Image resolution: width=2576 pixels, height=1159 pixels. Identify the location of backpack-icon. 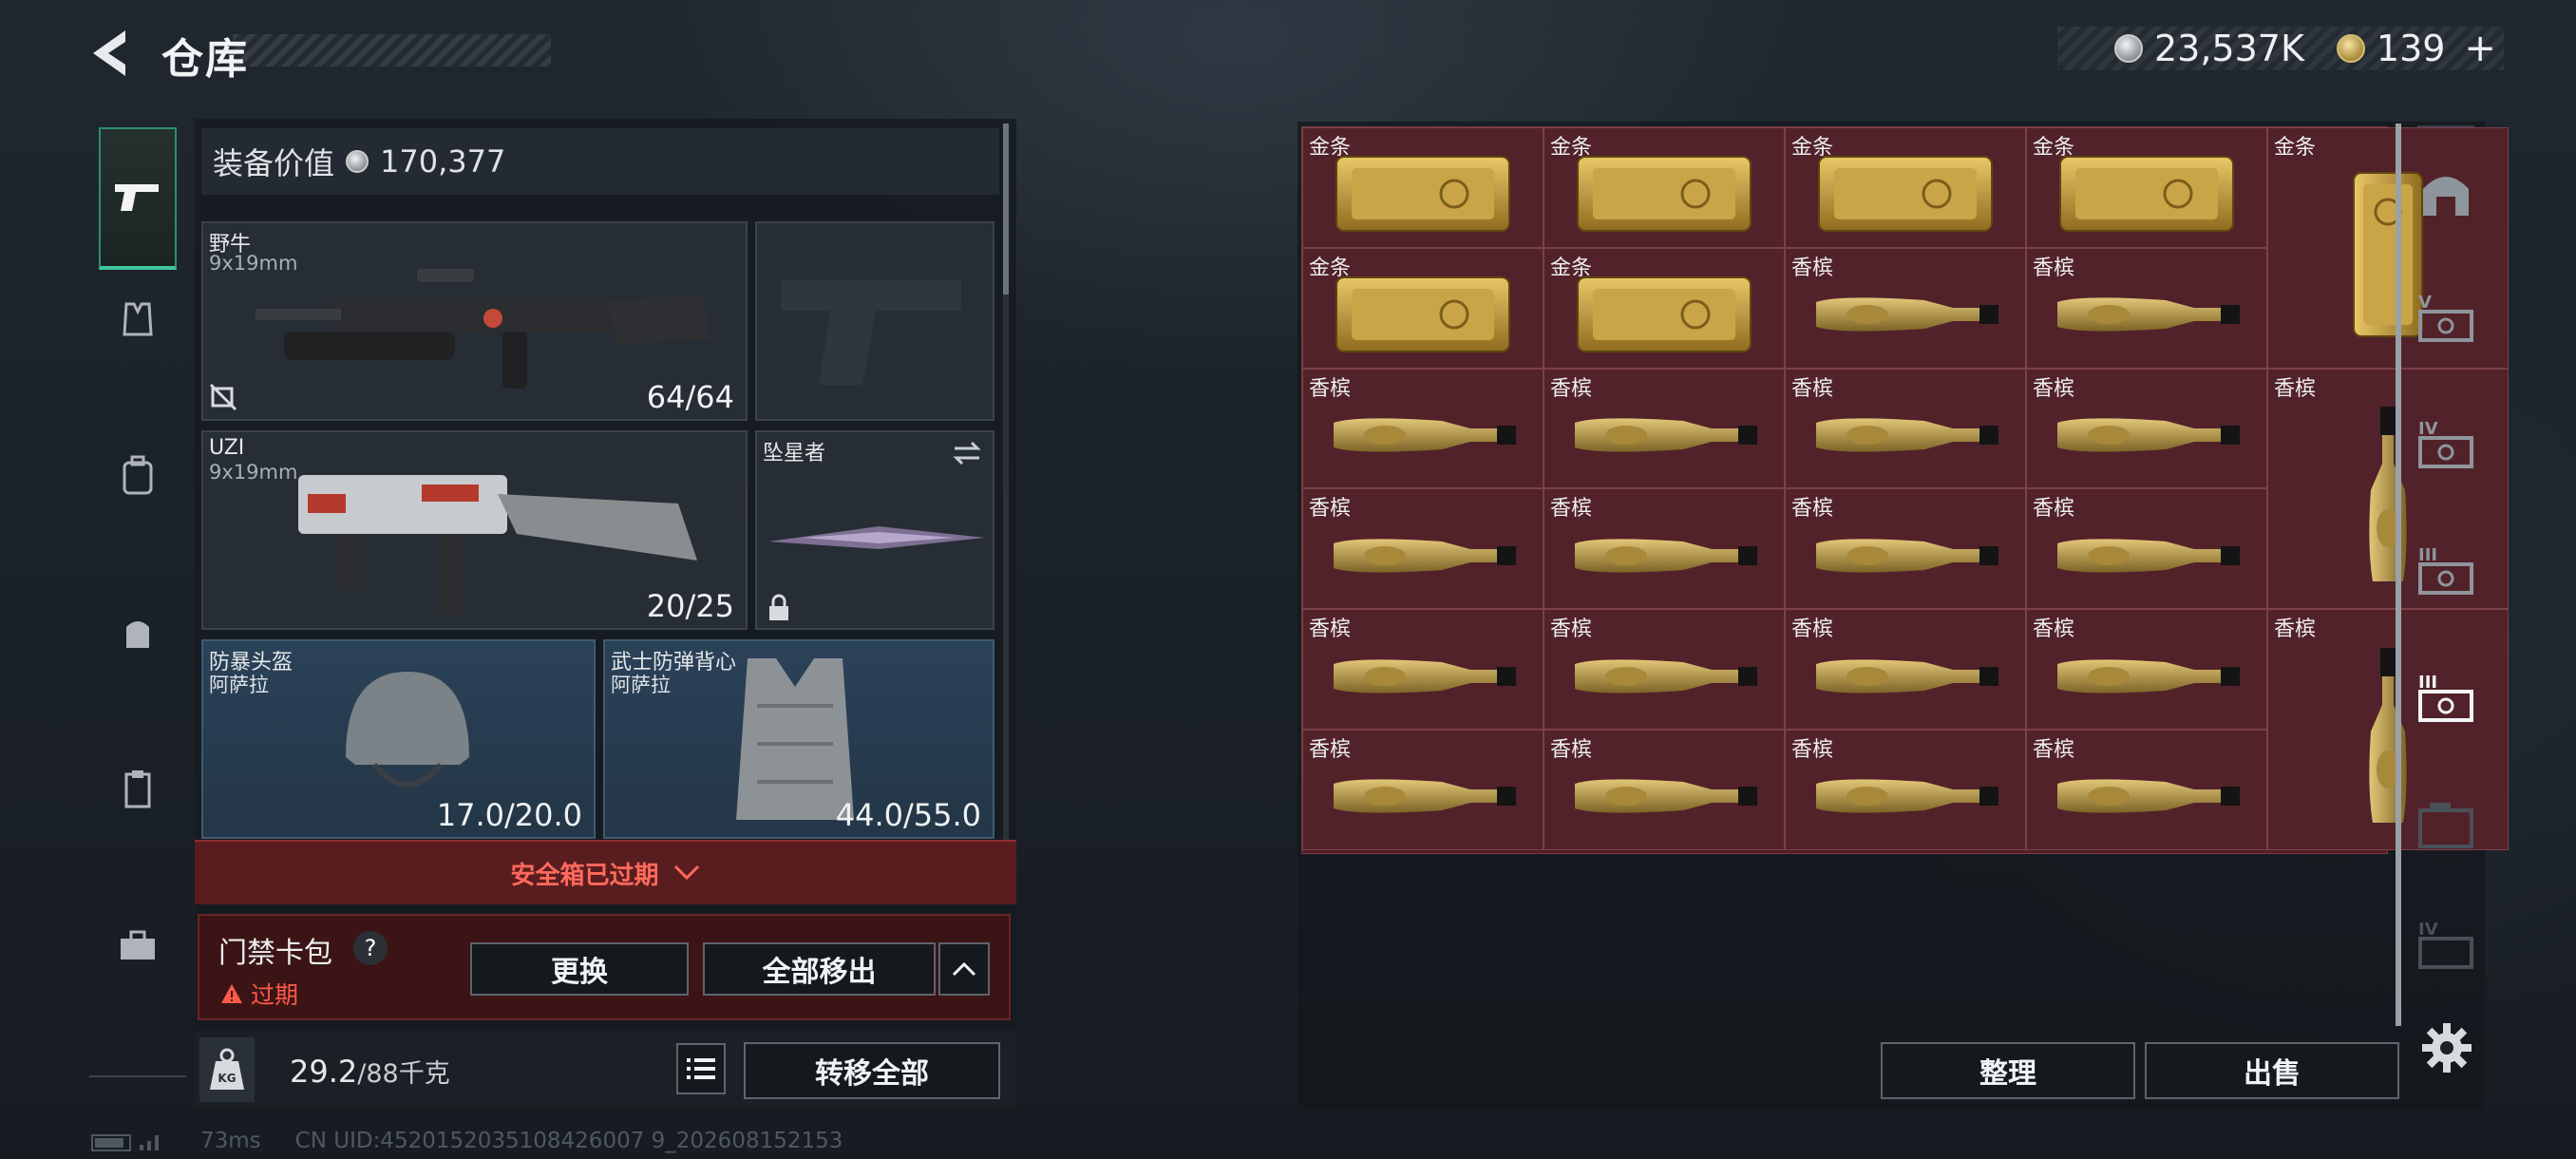
(138, 475).